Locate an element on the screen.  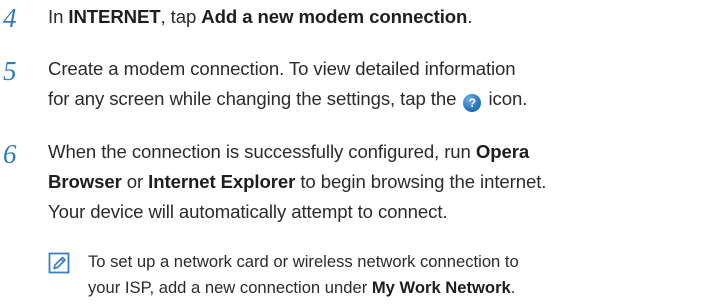
option-add-modem-connection: Add a new modem connection is located at coordinates (334, 16).